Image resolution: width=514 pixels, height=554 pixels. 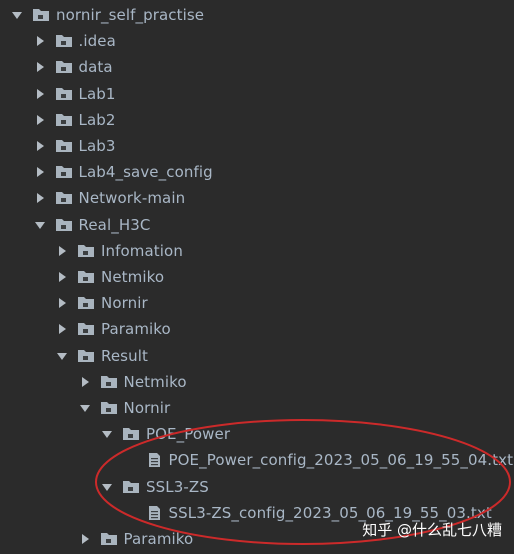 What do you see at coordinates (257, 329) in the screenshot?
I see `folder-row: Paramiko` at bounding box center [257, 329].